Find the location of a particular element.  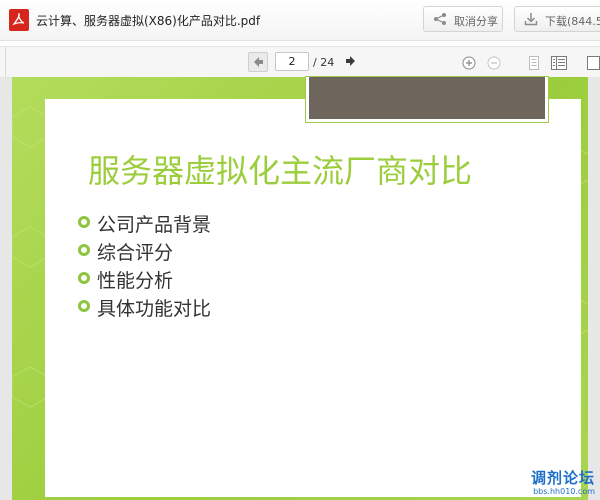

download-label: 下载(844.51 is located at coordinates (572, 21).